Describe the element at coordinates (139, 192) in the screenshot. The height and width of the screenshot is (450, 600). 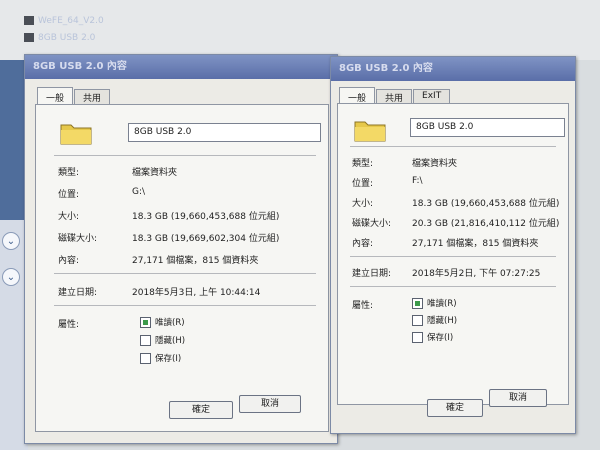
I see `location-value: G:\` at that location.